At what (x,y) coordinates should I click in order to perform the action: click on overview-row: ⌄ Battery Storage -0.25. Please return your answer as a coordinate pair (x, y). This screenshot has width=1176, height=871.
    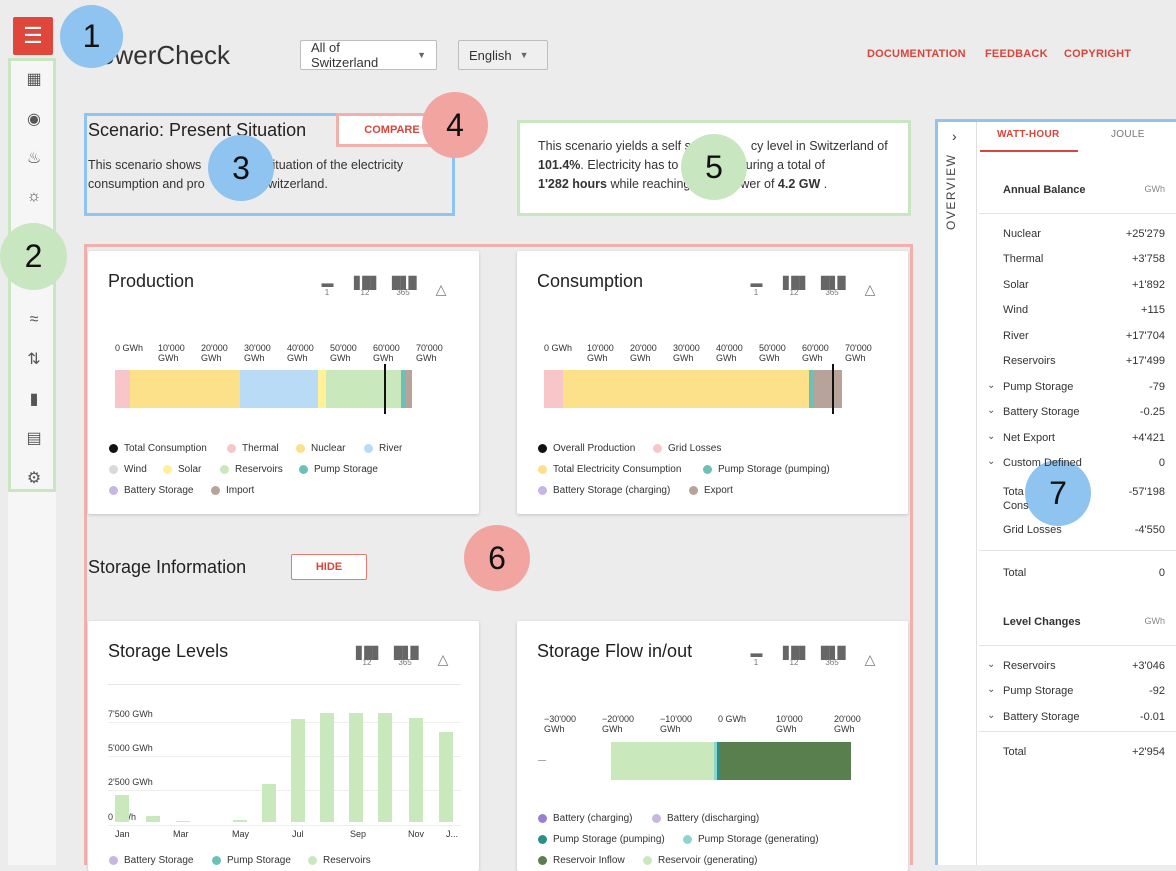
    Looking at the image, I should click on (1077, 412).